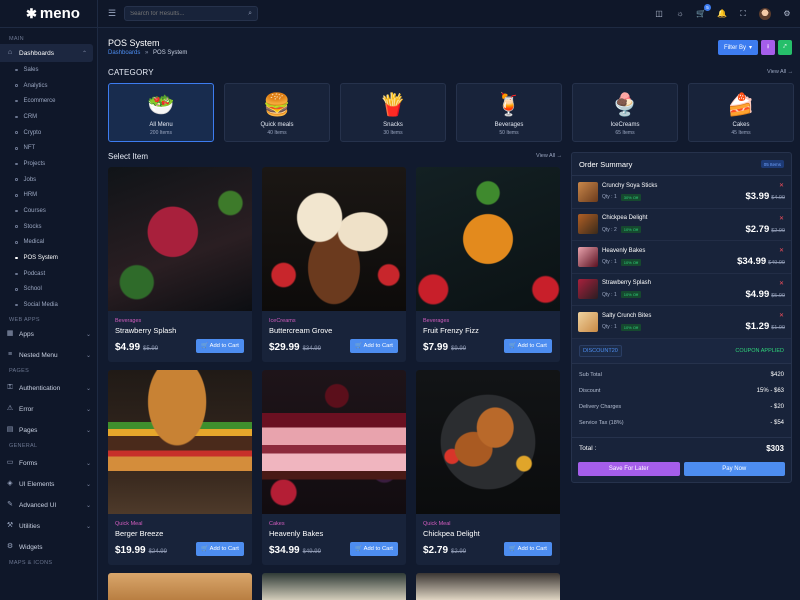  Describe the element at coordinates (48, 305) in the screenshot. I see `sidebar-subitem-social-media: Social Media` at that location.